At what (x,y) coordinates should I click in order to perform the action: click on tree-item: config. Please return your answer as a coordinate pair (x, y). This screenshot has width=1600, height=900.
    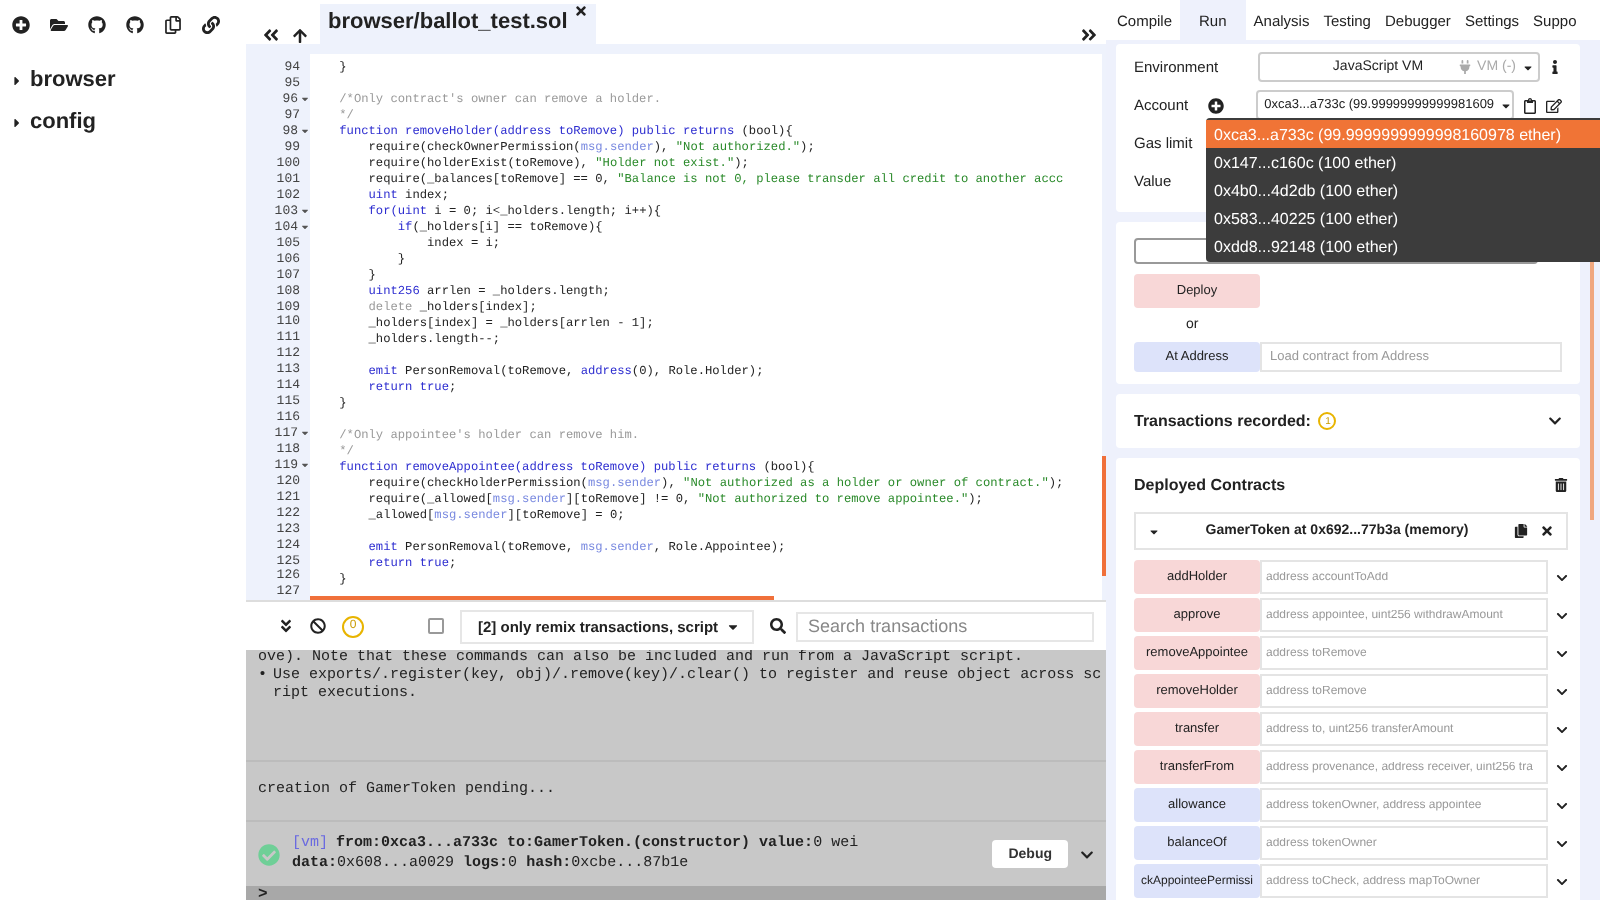
    Looking at the image, I should click on (63, 122).